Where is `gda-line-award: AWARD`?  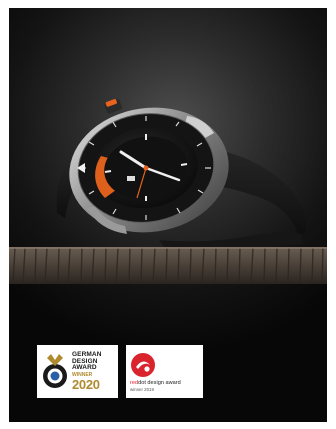
gda-line-award: AWARD is located at coordinates (84, 368).